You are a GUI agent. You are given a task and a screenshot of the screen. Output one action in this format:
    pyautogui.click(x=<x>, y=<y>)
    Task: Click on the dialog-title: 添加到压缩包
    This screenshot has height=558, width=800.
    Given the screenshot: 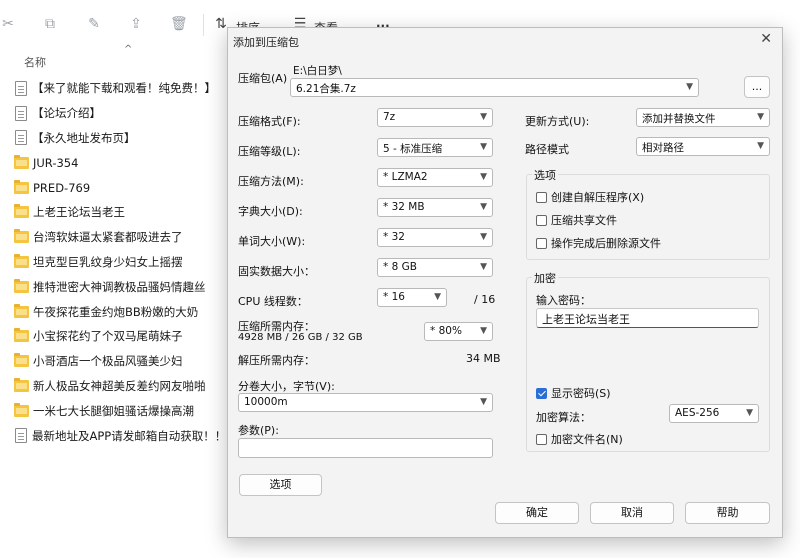 What is the action you would take?
    pyautogui.click(x=266, y=42)
    